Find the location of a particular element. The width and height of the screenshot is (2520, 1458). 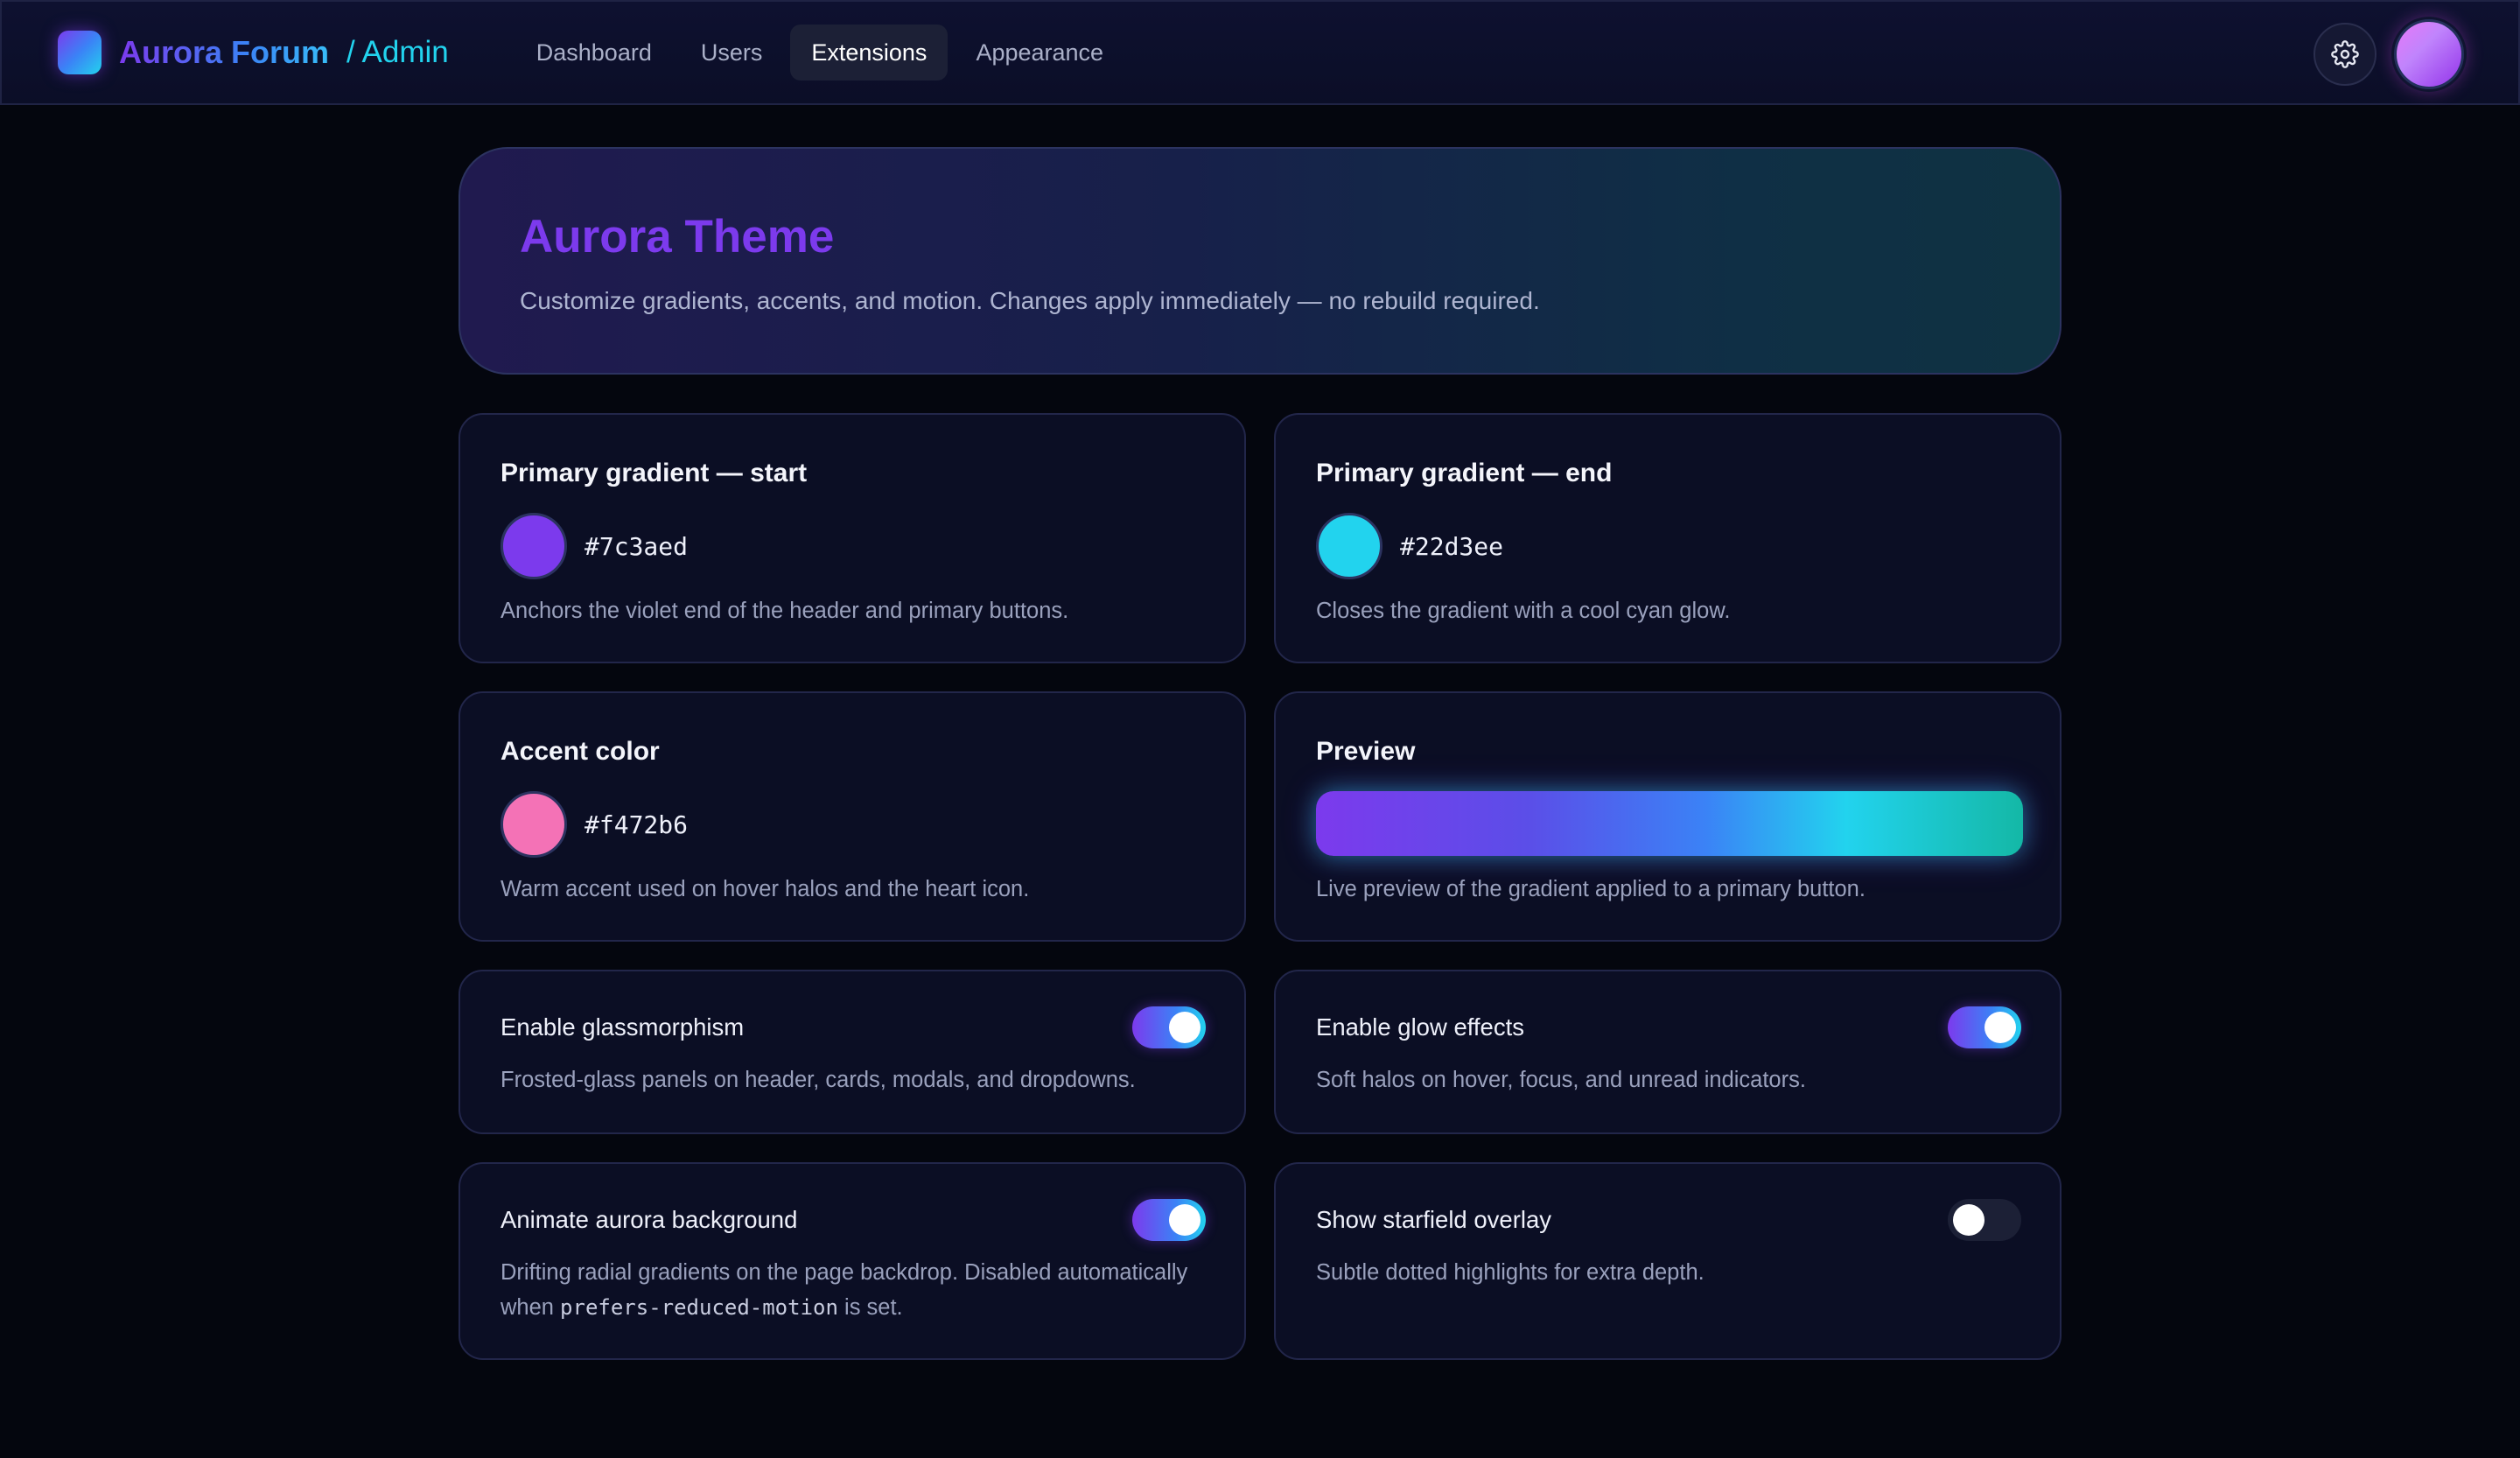

aurora-logo-icon is located at coordinates (80, 52).